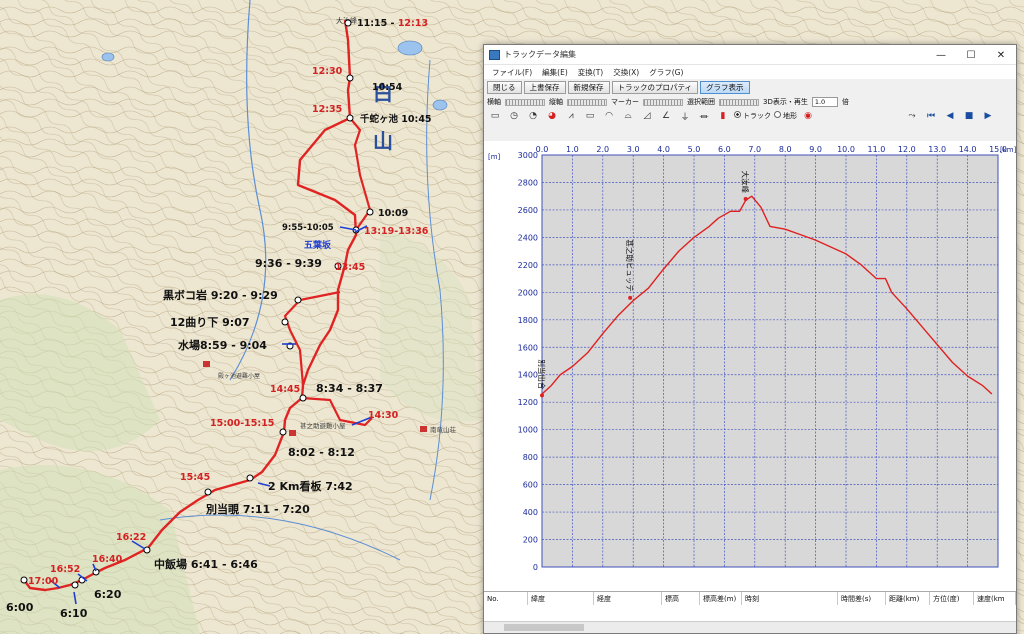  What do you see at coordinates (681, 598) in the screenshot?
I see `column-header: 標高` at bounding box center [681, 598].